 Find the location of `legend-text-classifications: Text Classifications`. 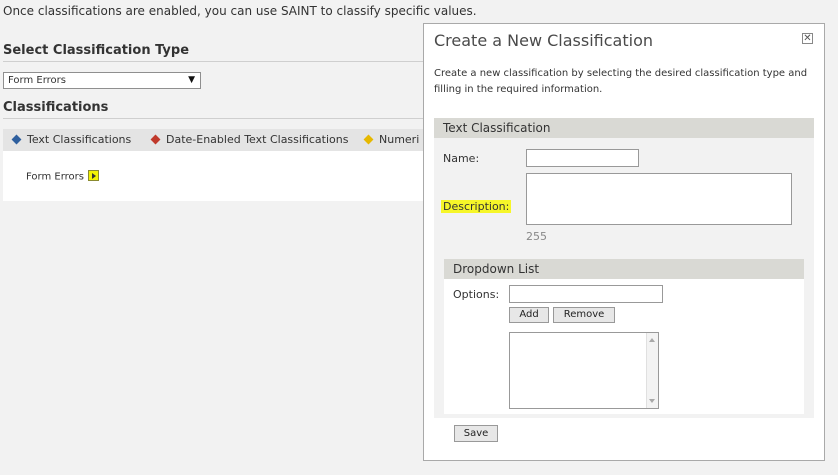

legend-text-classifications: Text Classifications is located at coordinates (71, 139).